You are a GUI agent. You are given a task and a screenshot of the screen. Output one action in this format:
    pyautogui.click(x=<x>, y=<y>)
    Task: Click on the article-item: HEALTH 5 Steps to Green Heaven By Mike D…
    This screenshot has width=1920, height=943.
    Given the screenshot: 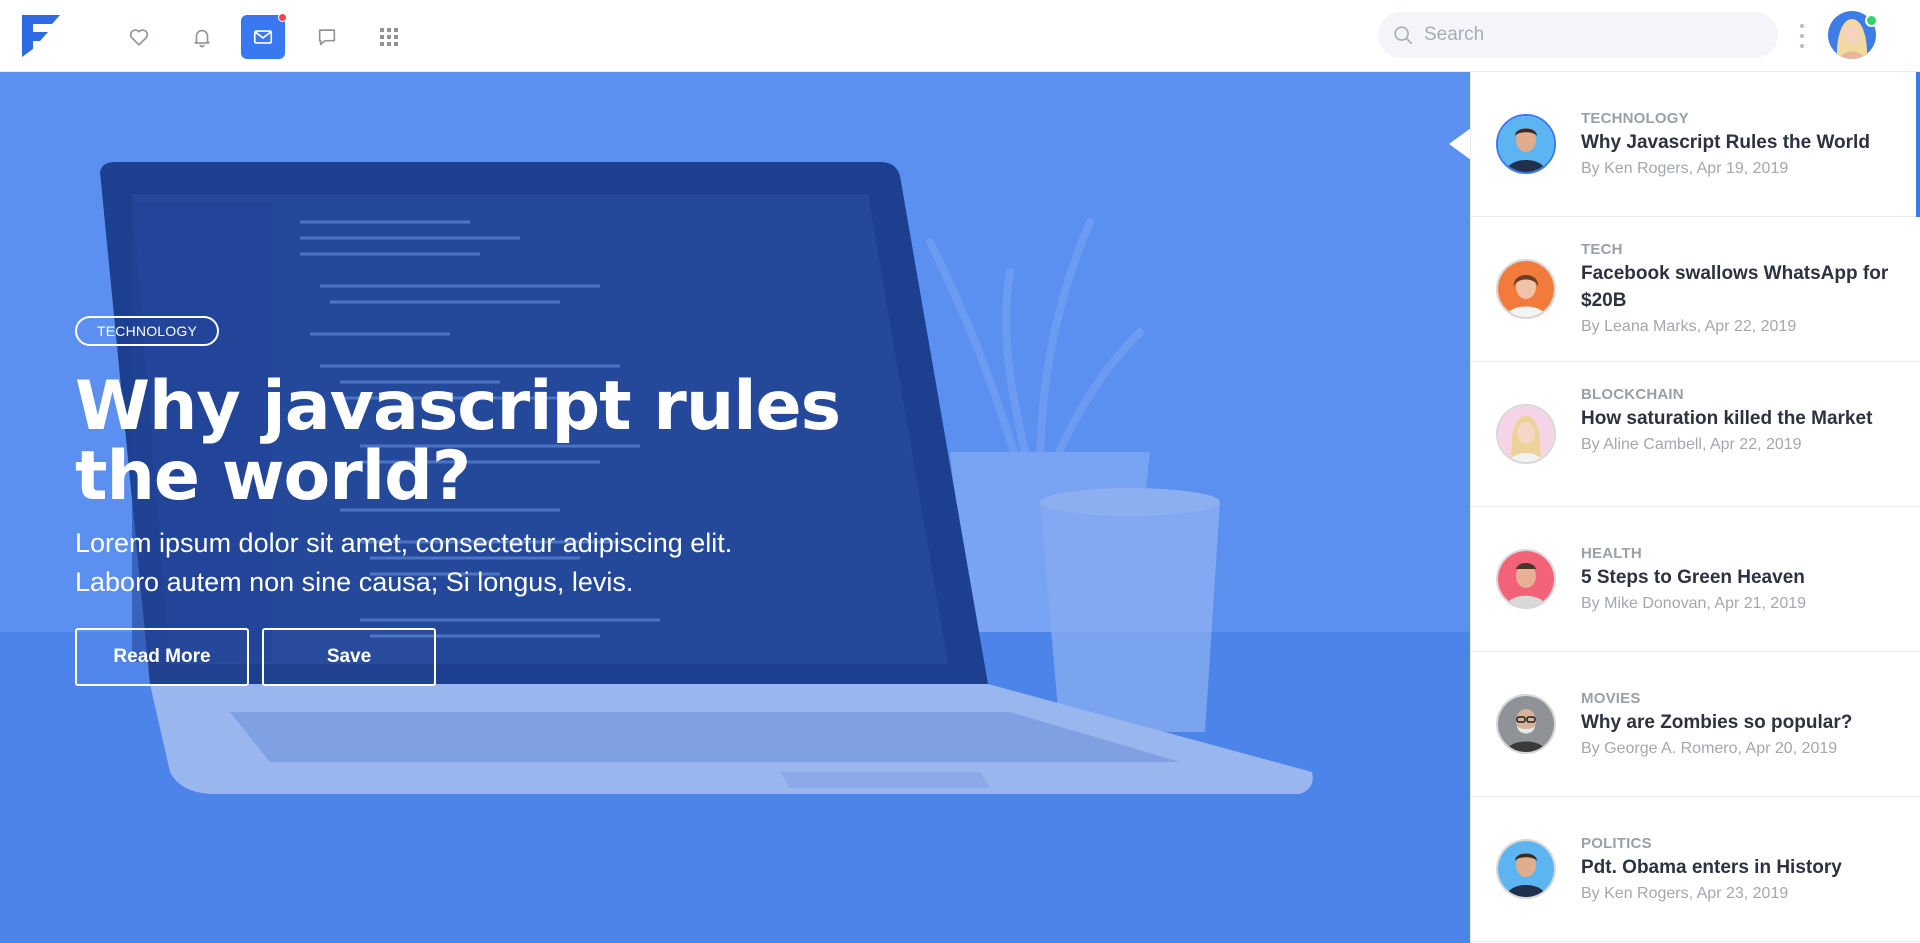 What is the action you would take?
    pyautogui.click(x=1695, y=579)
    